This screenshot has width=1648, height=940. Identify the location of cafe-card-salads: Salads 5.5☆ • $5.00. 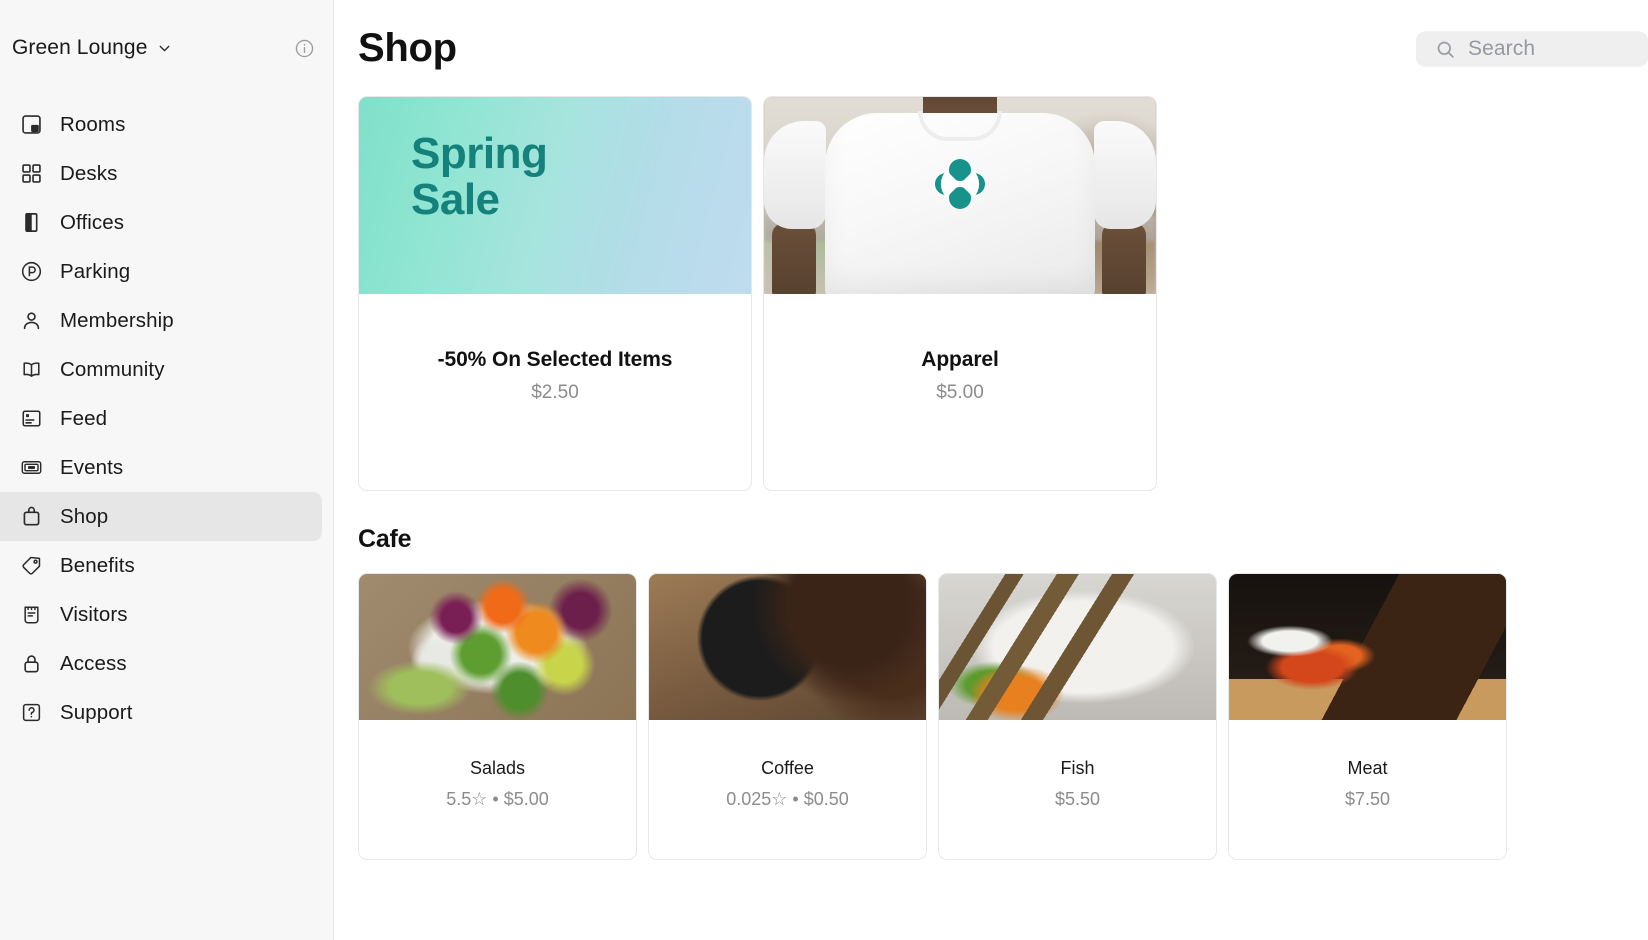
(497, 716).